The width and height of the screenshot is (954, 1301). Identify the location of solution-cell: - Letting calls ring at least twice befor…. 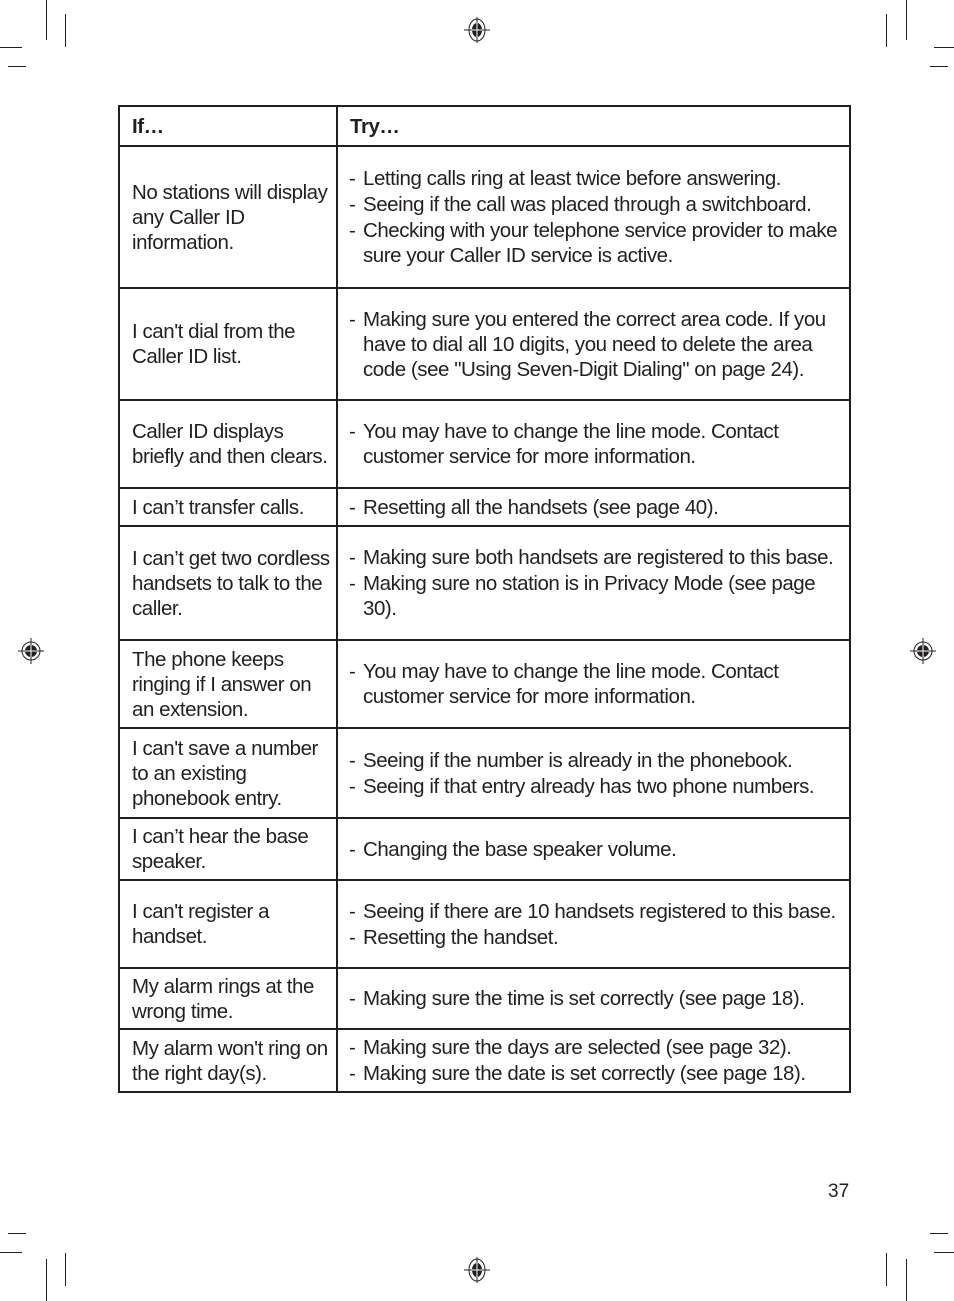
(593, 217).